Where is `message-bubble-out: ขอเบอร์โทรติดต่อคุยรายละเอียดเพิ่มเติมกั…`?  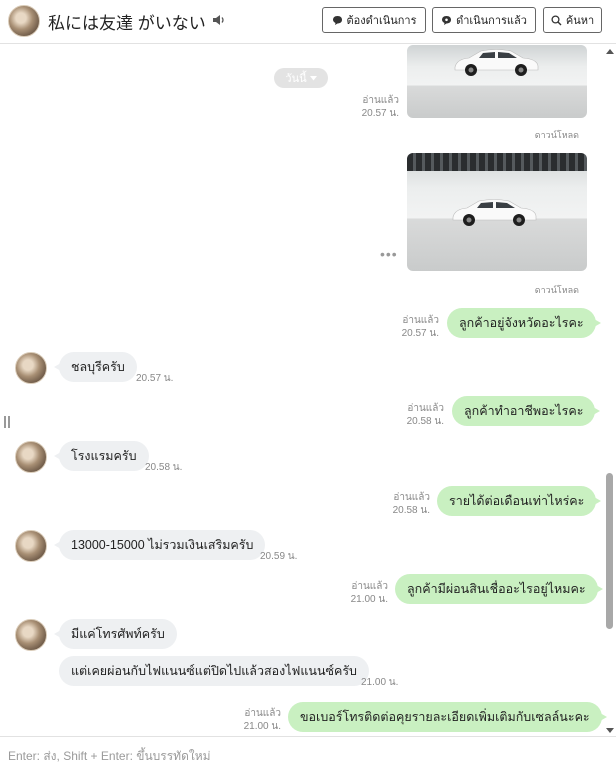
message-bubble-out: ขอเบอร์โทรติดต่อคุยรายละเอียดเพิ่มเติมกั… is located at coordinates (447, 717).